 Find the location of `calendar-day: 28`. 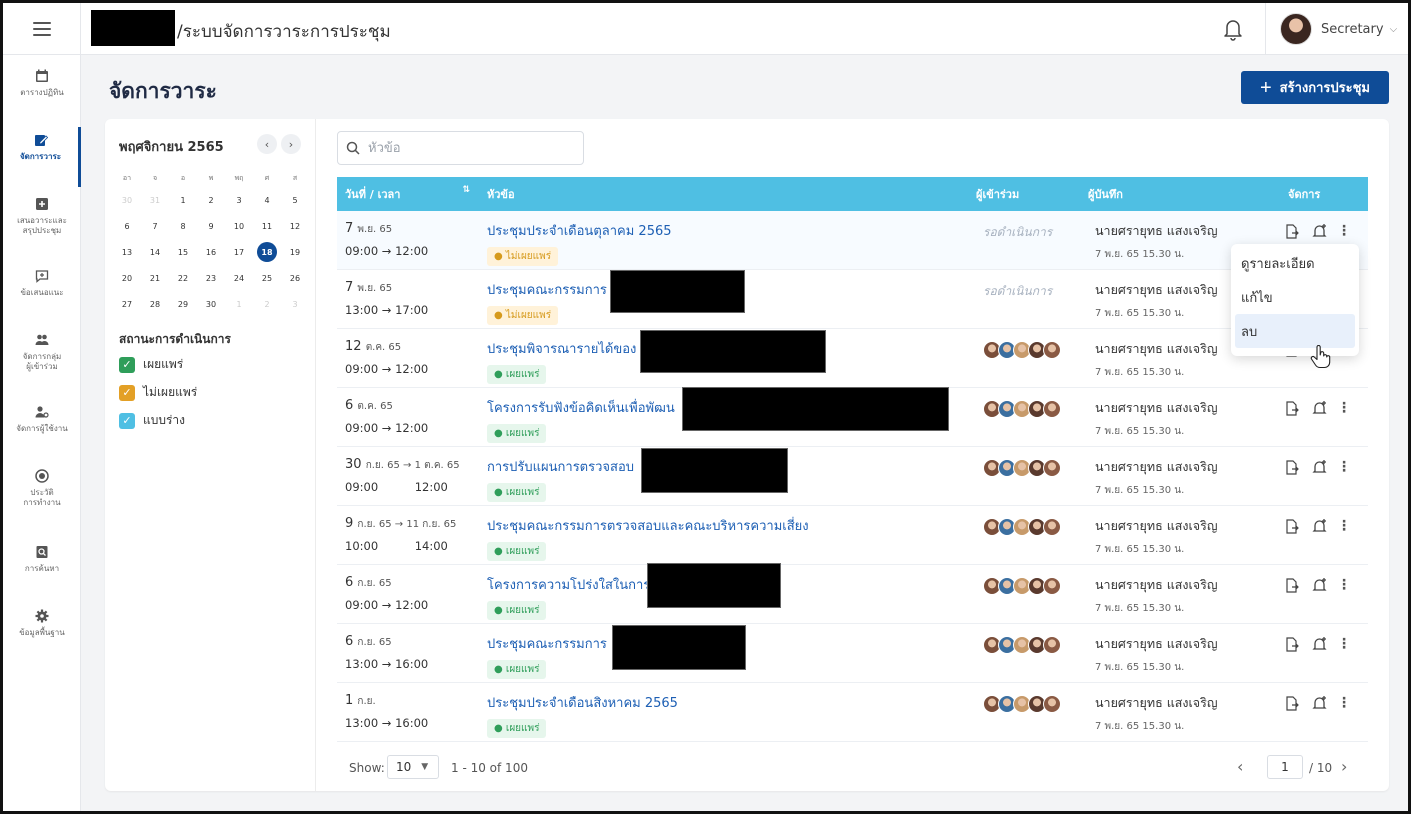

calendar-day: 28 is located at coordinates (155, 304).